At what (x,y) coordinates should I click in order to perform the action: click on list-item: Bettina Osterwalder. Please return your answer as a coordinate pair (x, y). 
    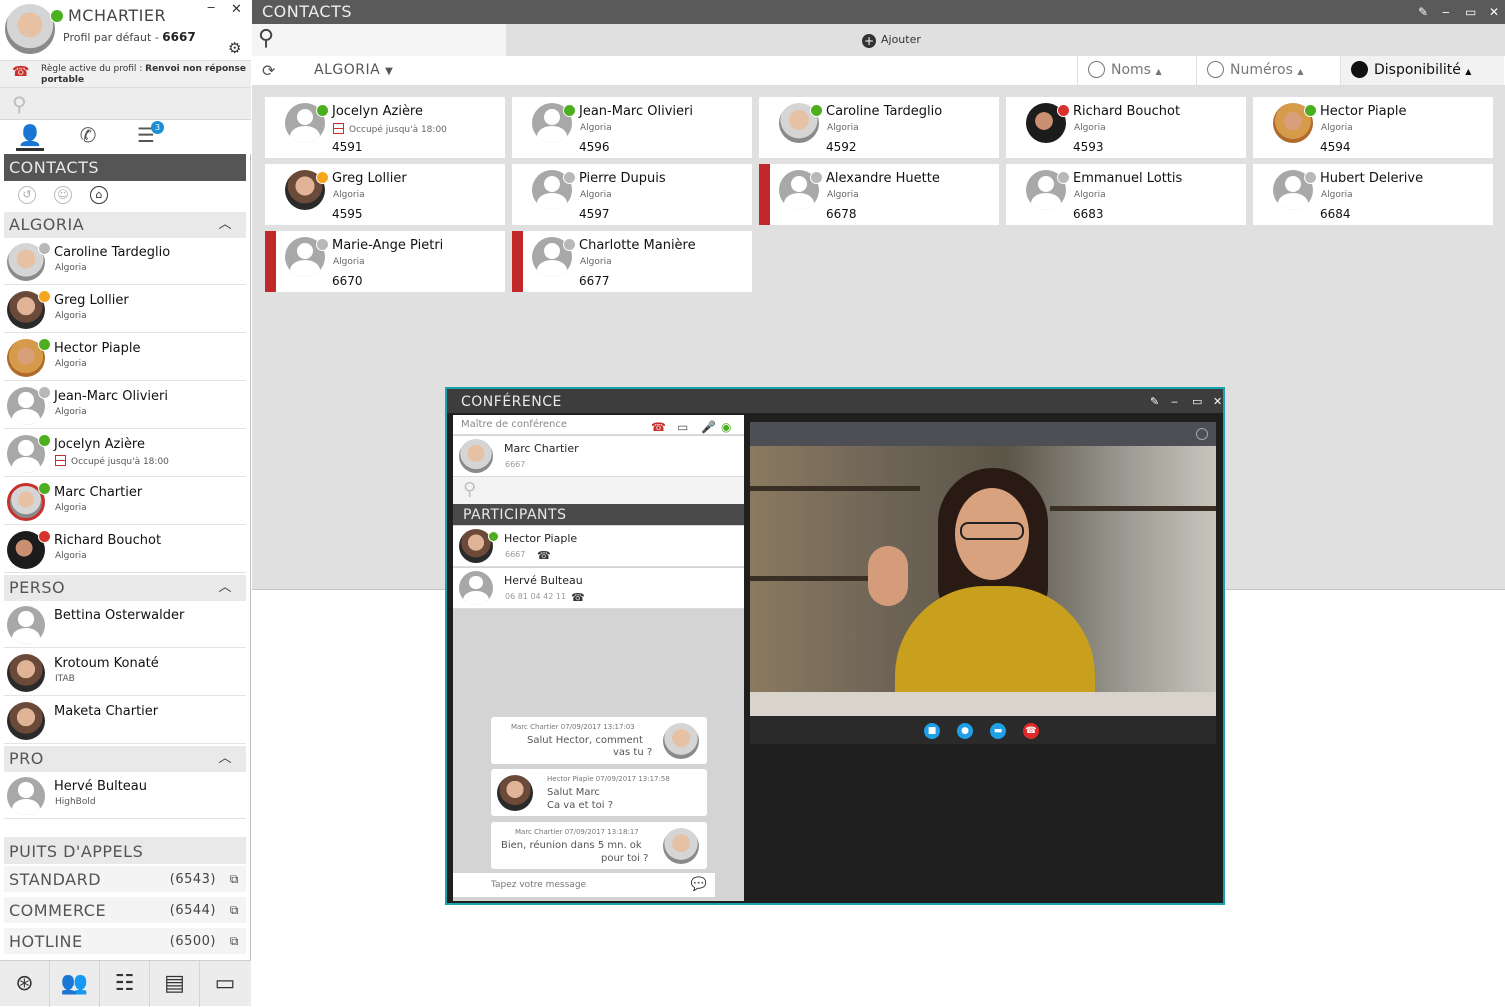
    Looking at the image, I should click on (125, 624).